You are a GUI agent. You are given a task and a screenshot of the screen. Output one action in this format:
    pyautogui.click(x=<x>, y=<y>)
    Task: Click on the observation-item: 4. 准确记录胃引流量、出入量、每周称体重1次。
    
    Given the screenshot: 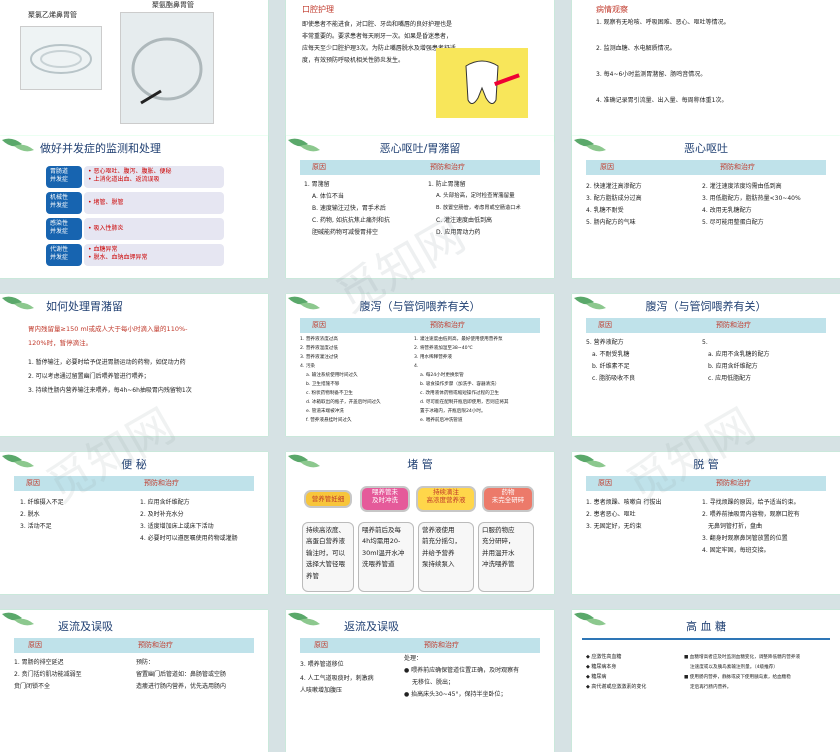 What is the action you would take?
    pyautogui.click(x=662, y=100)
    